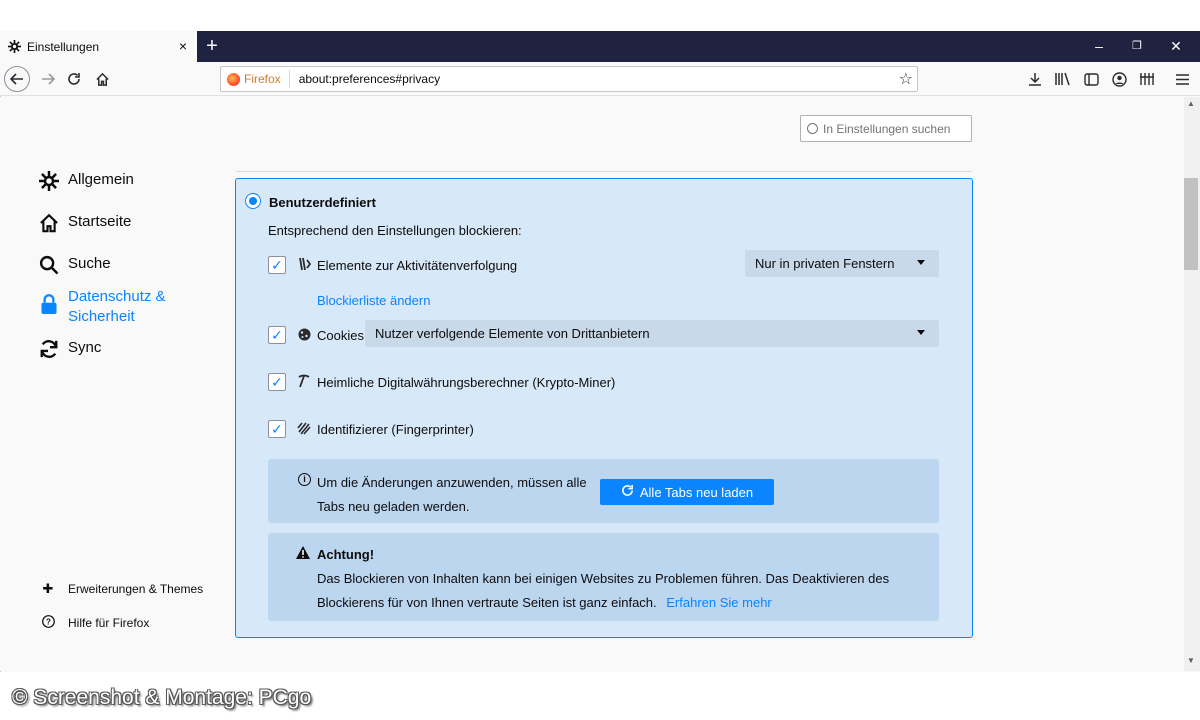 The height and width of the screenshot is (720, 1200). What do you see at coordinates (277, 429) in the screenshot?
I see `fingerprinters-checkbox: ✓` at bounding box center [277, 429].